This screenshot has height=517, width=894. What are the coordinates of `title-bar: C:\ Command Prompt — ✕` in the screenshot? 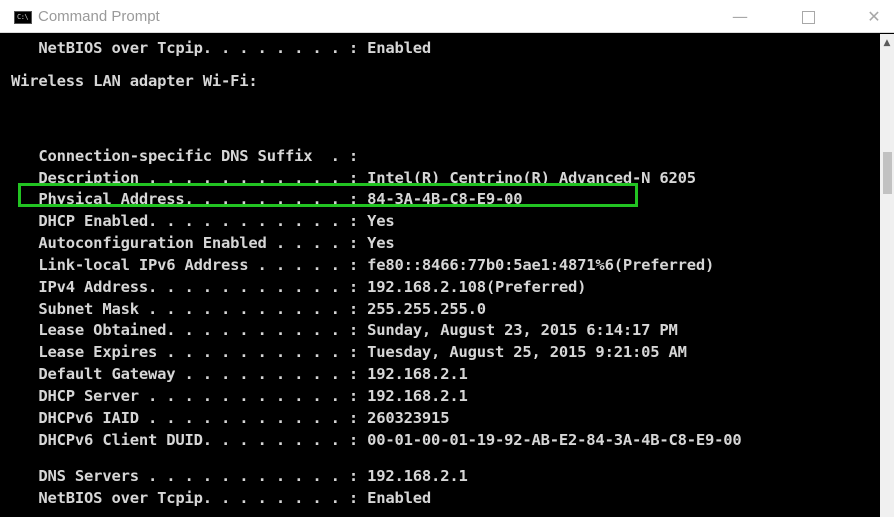 It's located at (447, 16).